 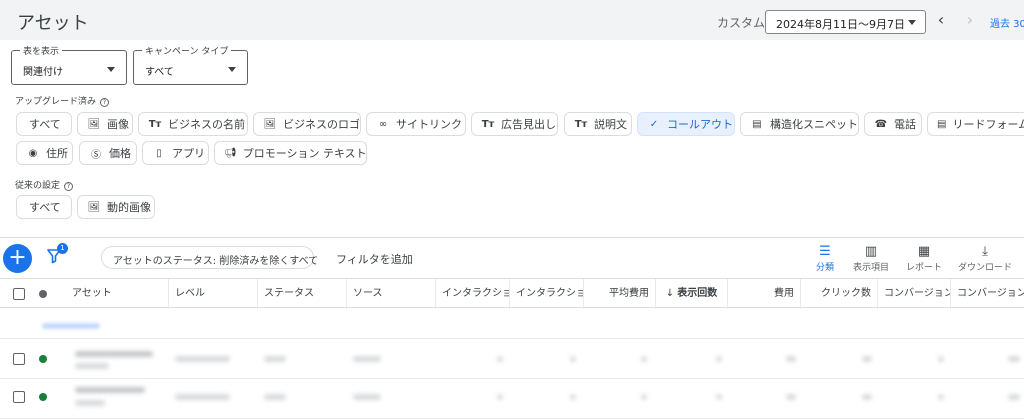 What do you see at coordinates (44, 207) in the screenshot?
I see `chip-legacy-all: すべて` at bounding box center [44, 207].